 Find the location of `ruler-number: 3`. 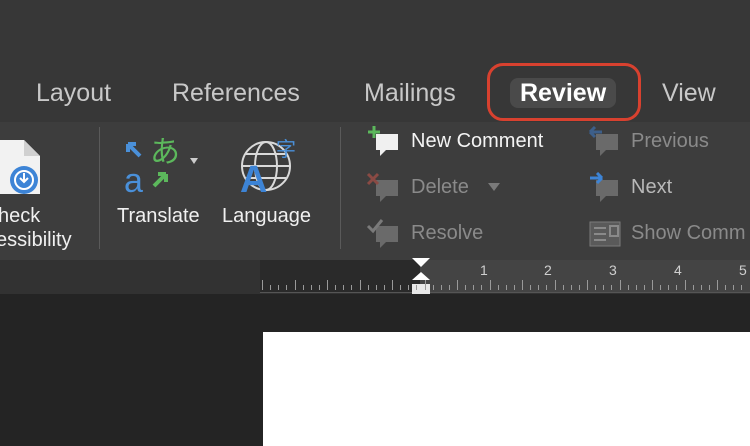

ruler-number: 3 is located at coordinates (613, 270).